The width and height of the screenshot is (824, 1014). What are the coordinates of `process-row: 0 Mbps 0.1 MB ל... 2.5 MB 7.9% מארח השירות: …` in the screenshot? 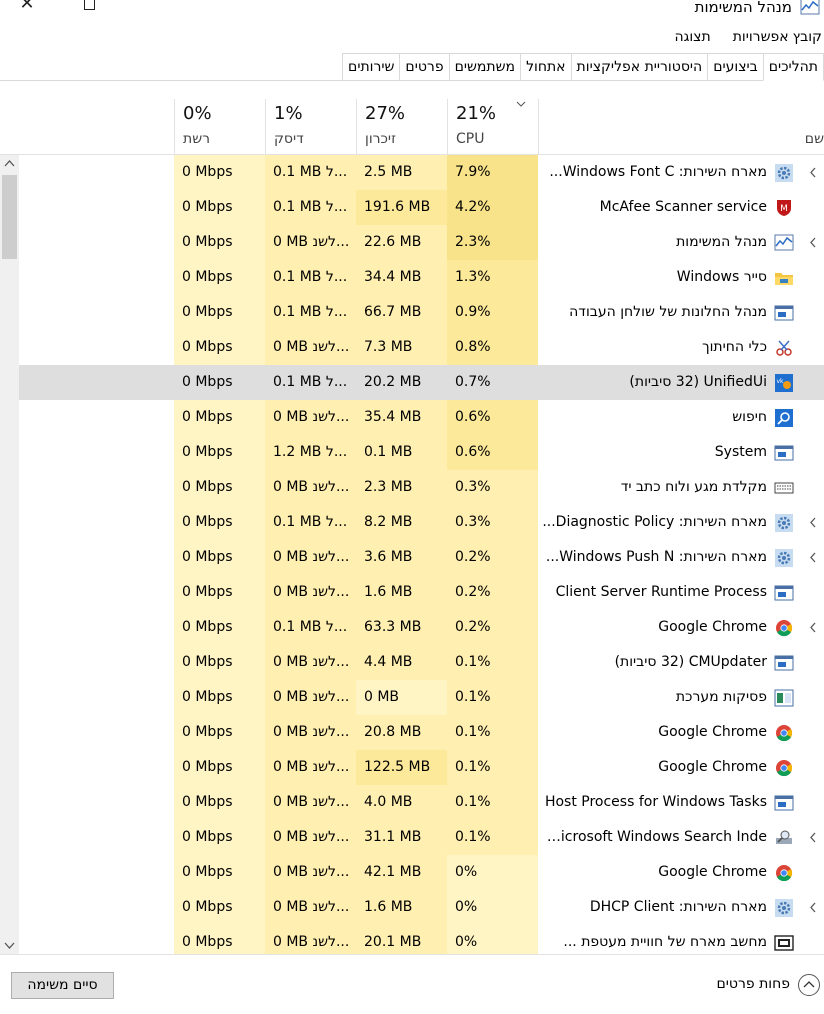 It's located at (412, 172).